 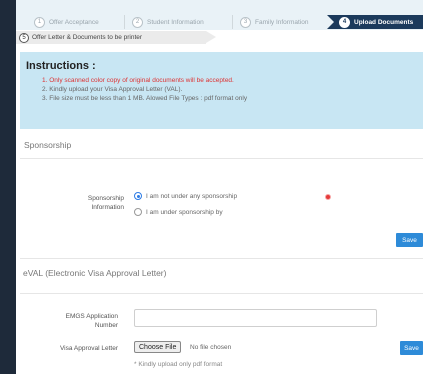 What do you see at coordinates (88, 348) in the screenshot?
I see `visa-approval-letter-label: Visa Approval Letter` at bounding box center [88, 348].